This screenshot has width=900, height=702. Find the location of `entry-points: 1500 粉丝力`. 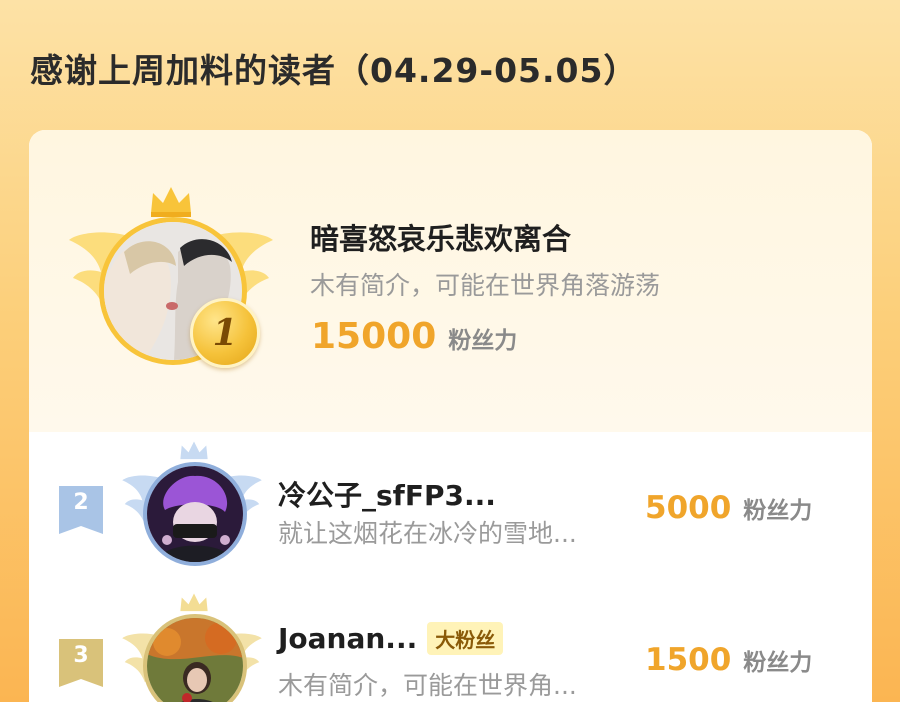

entry-points: 1500 粉丝力 is located at coordinates (728, 660).